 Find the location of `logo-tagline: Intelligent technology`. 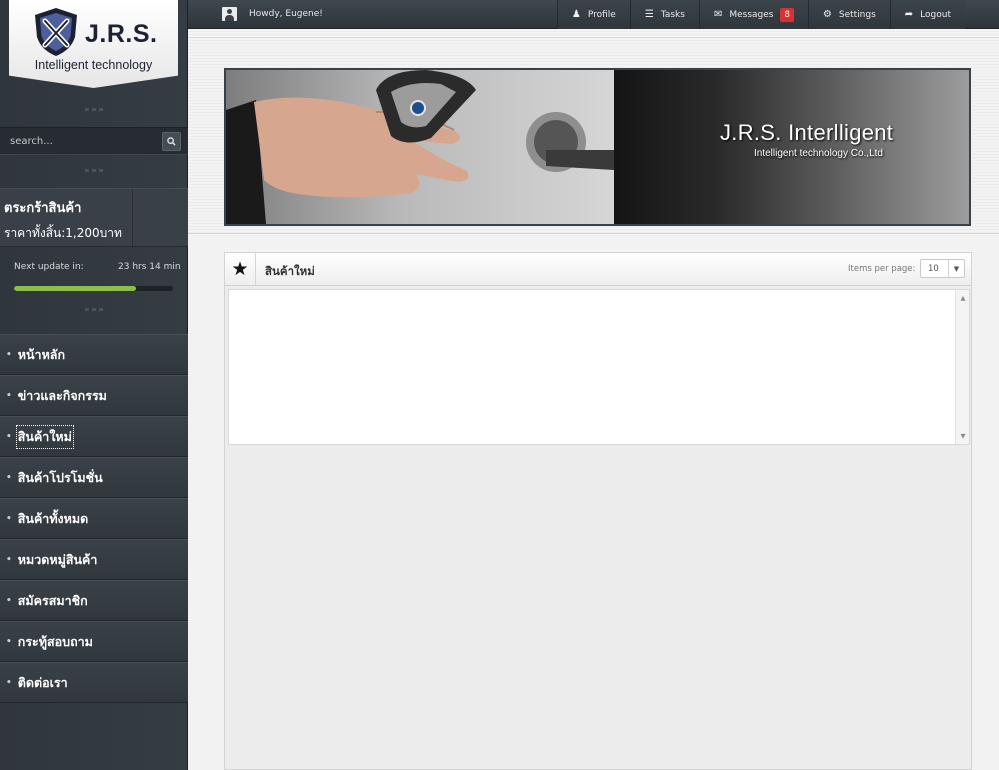

logo-tagline: Intelligent technology is located at coordinates (93, 65).